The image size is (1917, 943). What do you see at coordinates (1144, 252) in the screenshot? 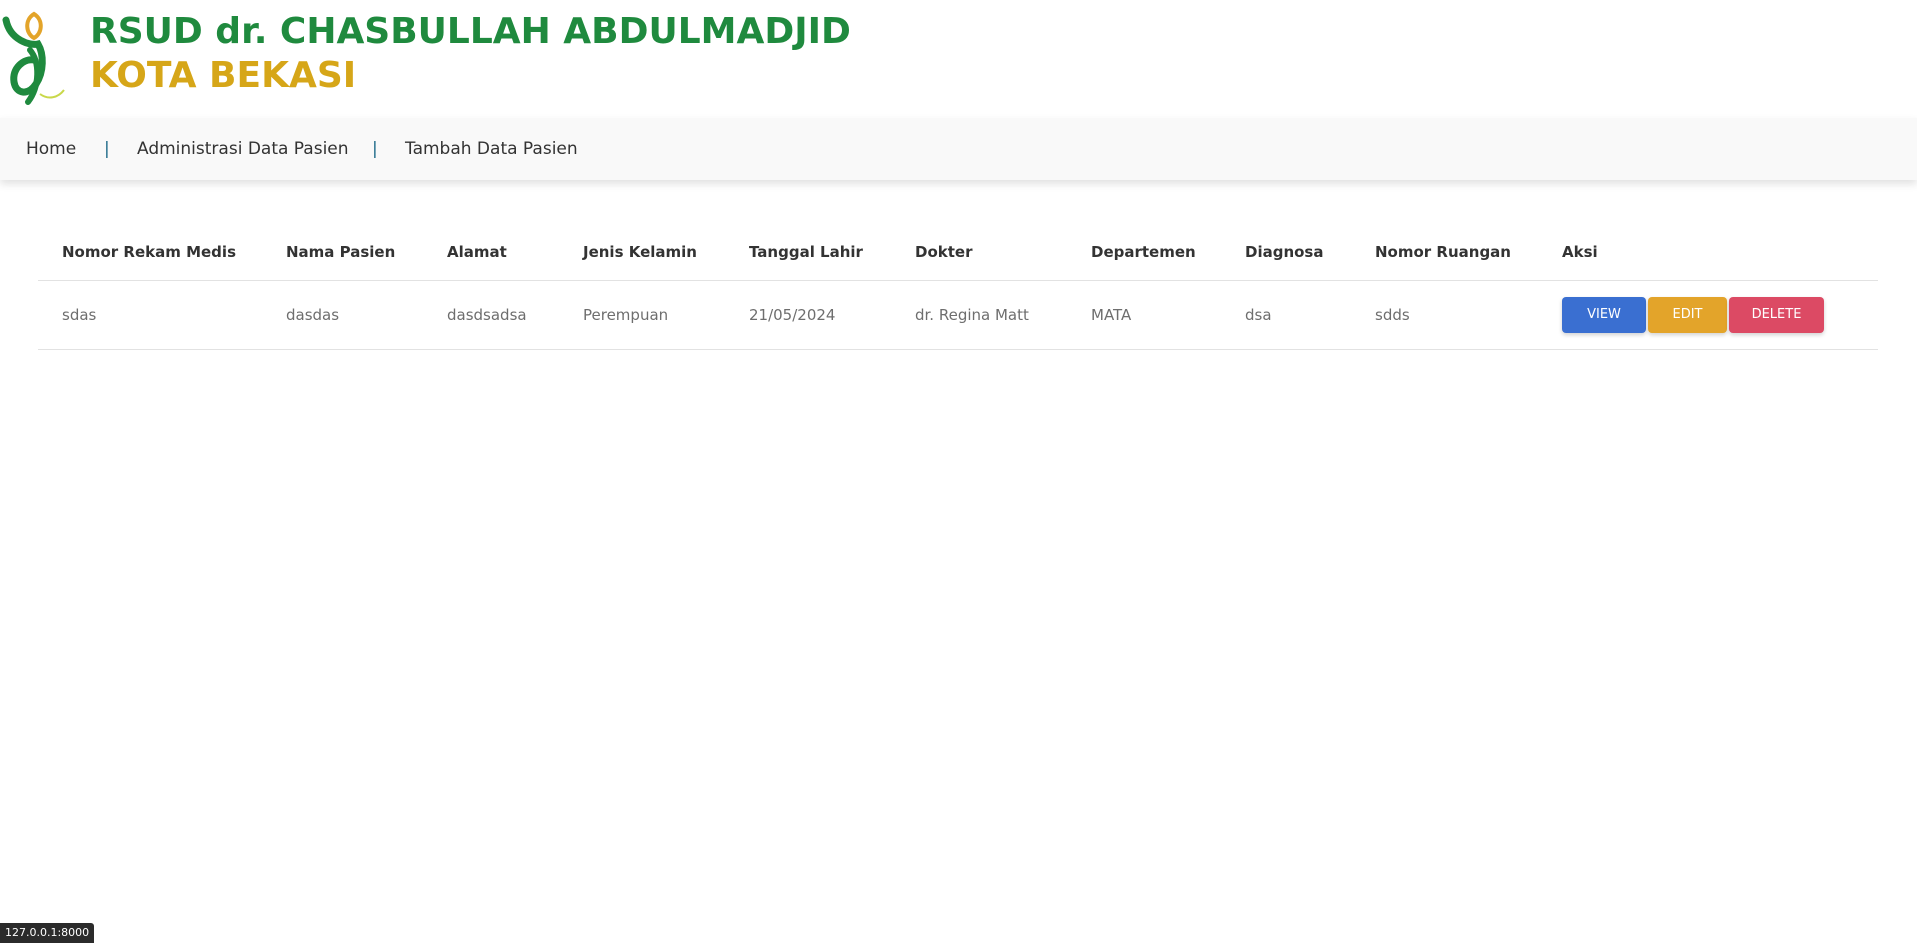
I see `column-header: Departemen` at bounding box center [1144, 252].